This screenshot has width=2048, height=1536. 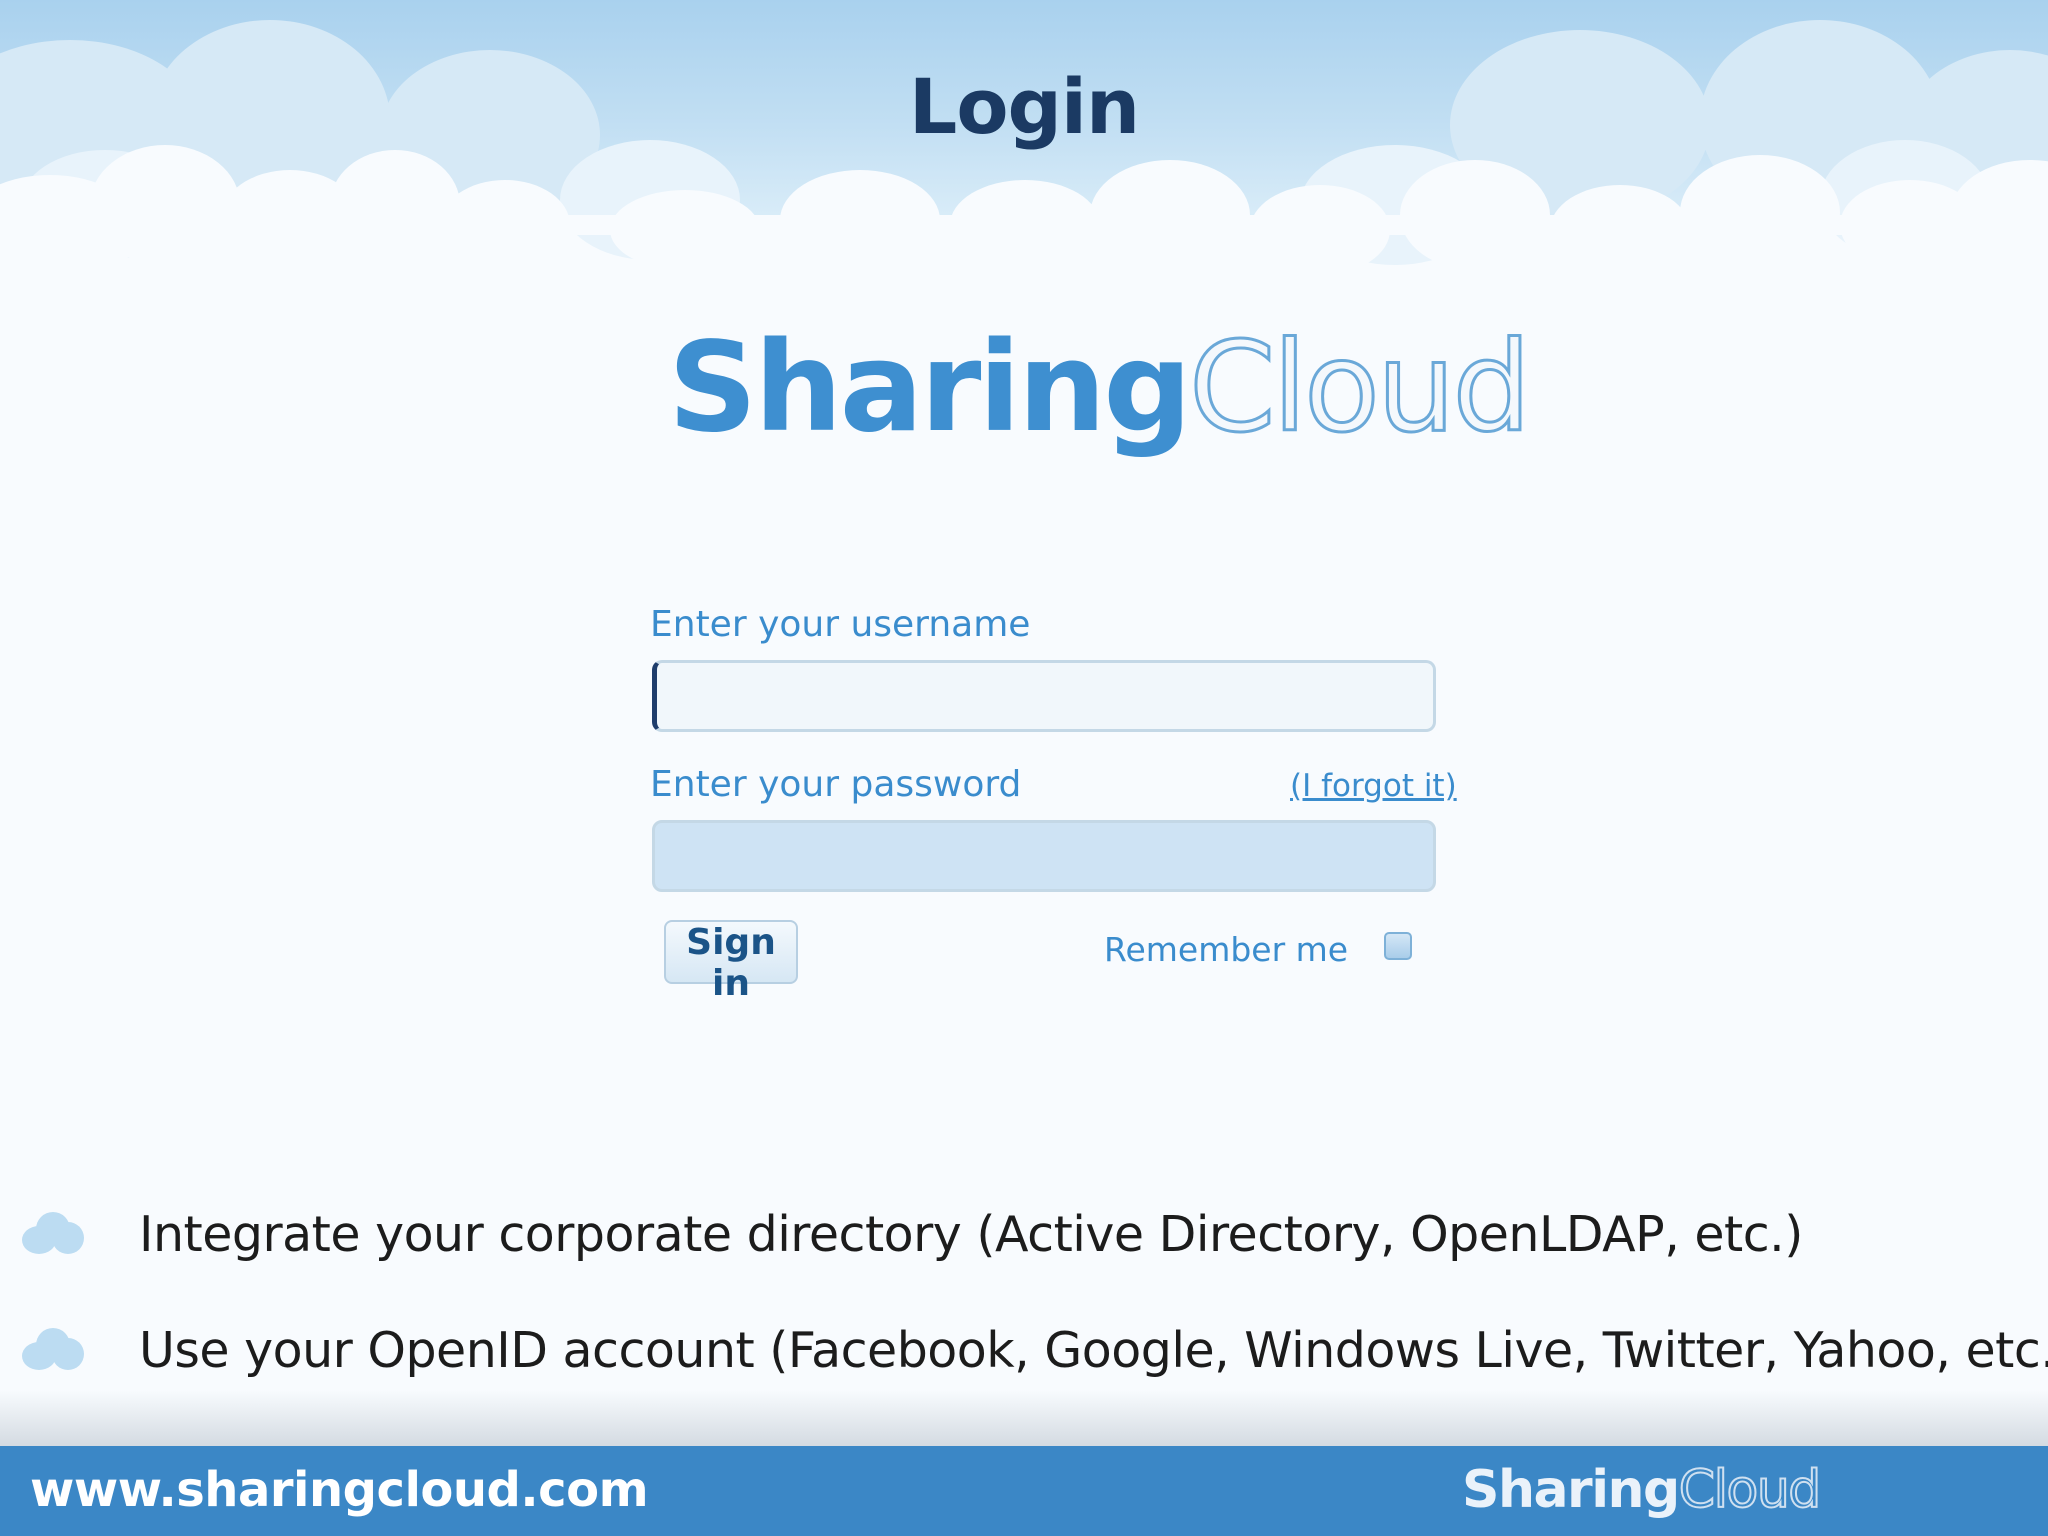 I want to click on footer-shade, so click(x=1024, y=1418).